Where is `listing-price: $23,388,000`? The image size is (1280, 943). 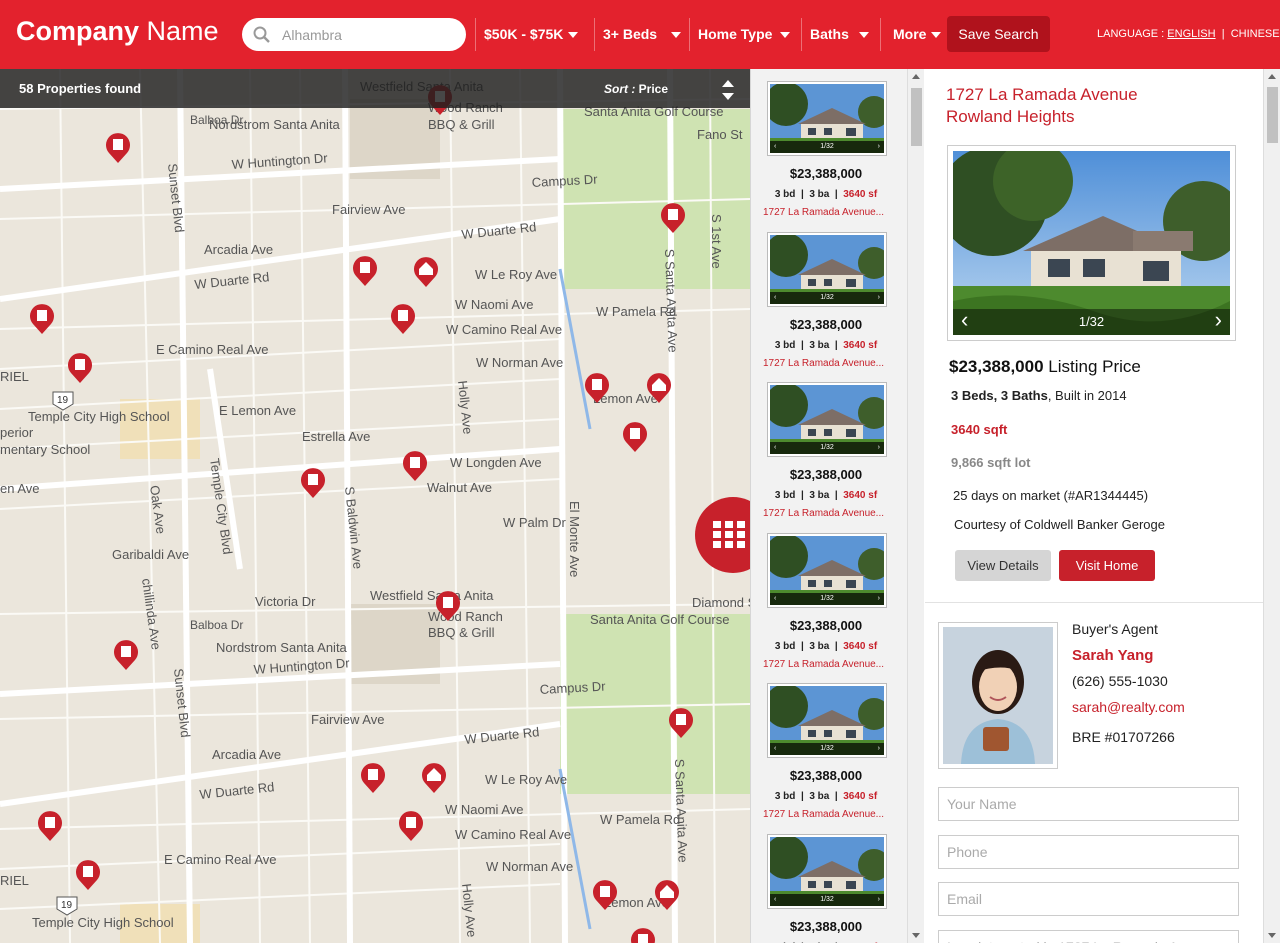 listing-price: $23,388,000 is located at coordinates (826, 324).